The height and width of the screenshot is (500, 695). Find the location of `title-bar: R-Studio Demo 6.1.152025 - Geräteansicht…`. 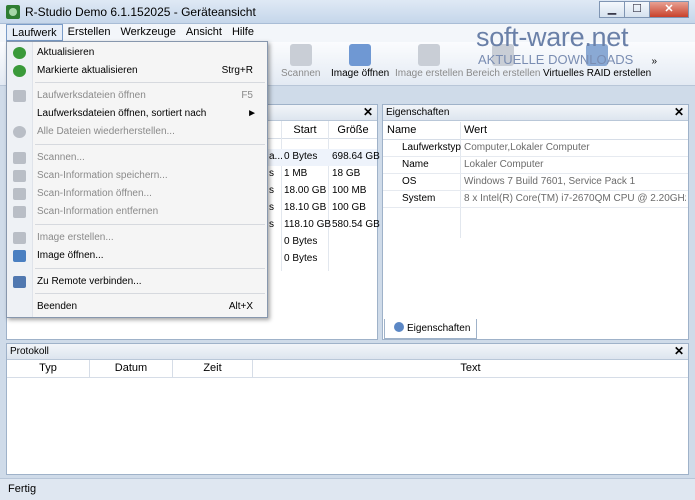

title-bar: R-Studio Demo 6.1.152025 - Geräteansicht… is located at coordinates (347, 12).